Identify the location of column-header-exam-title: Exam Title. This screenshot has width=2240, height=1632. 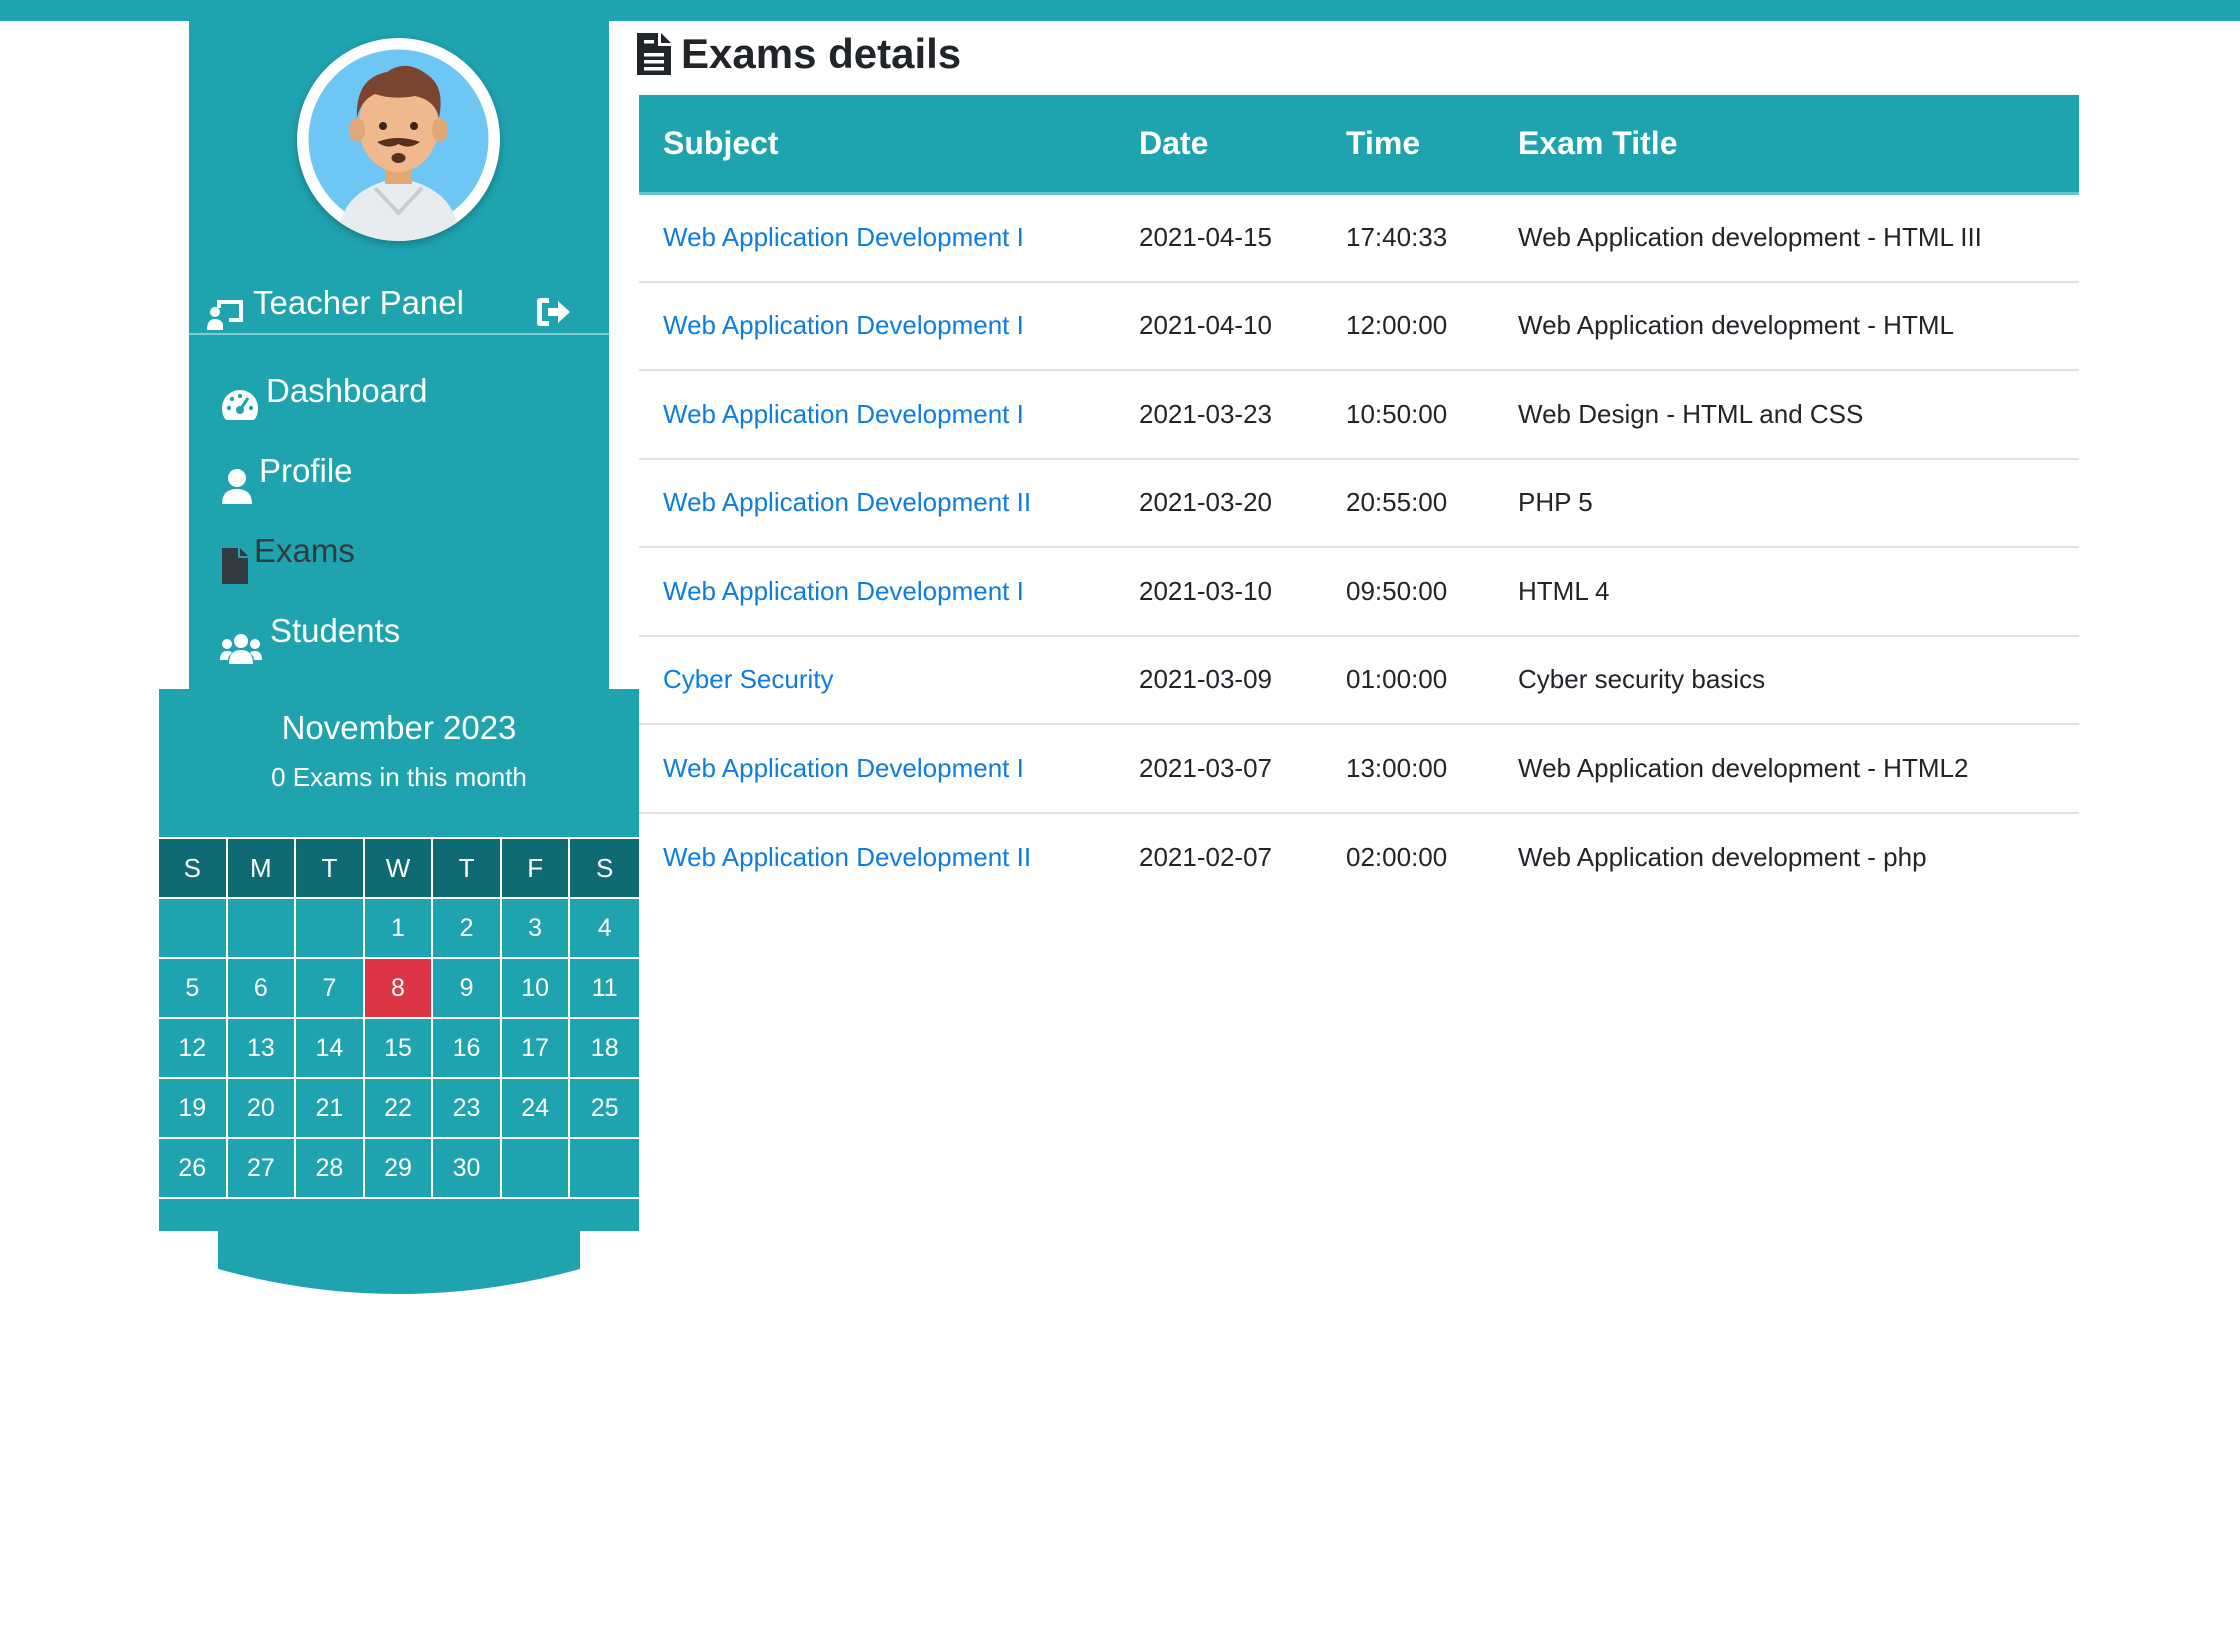
(1786, 145).